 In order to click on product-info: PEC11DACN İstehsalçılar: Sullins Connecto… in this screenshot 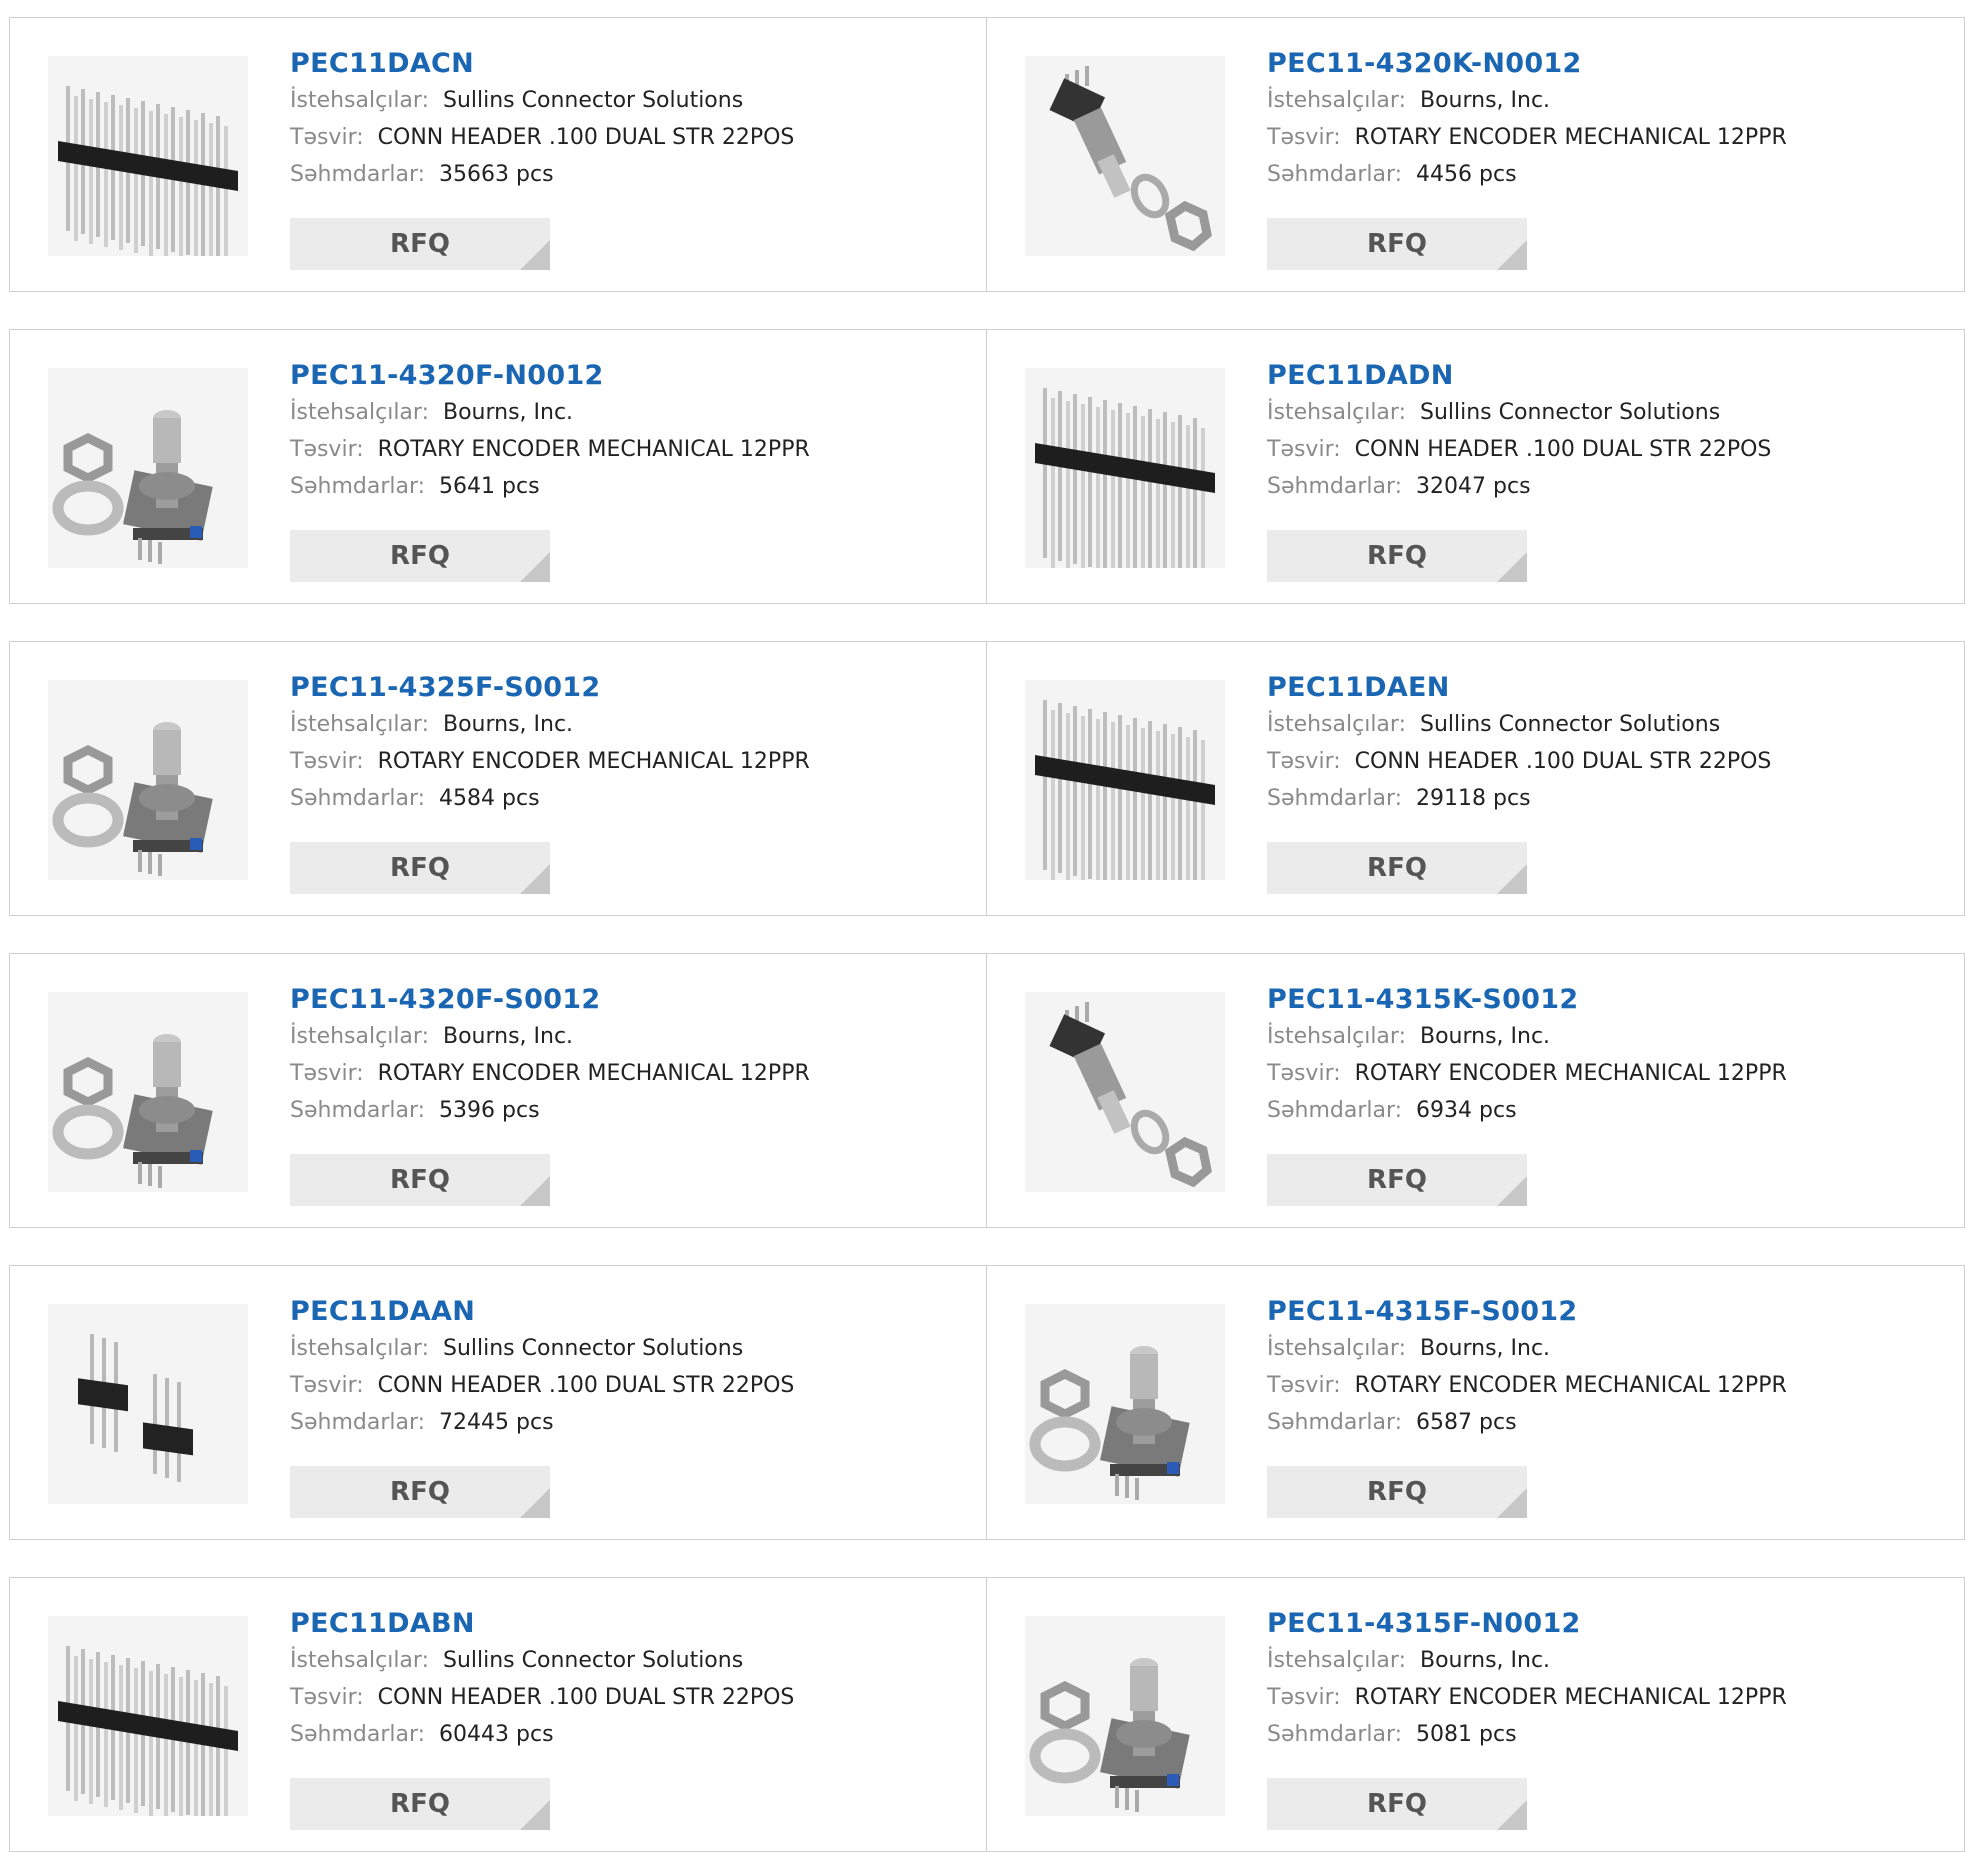, I will do `click(633, 119)`.